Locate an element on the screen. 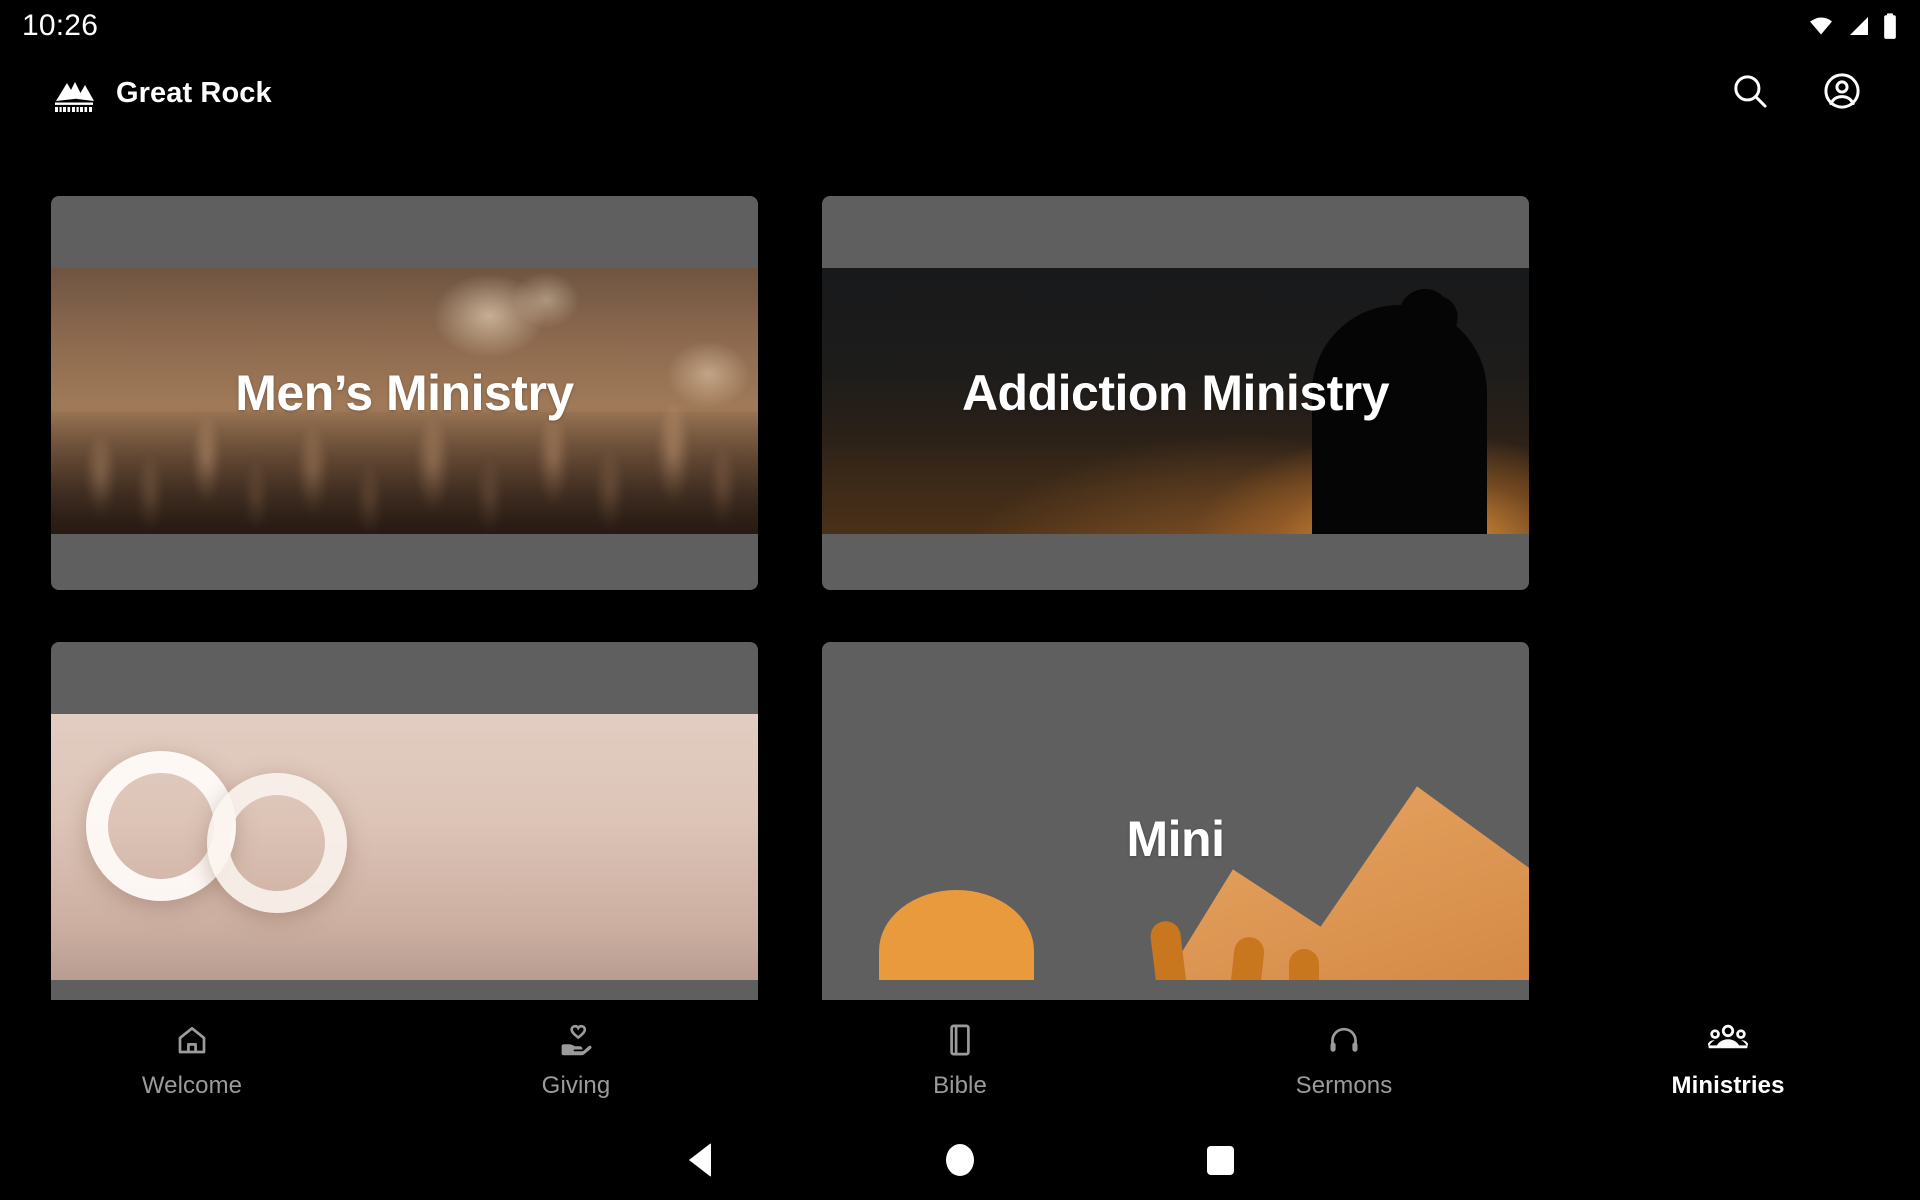 Image resolution: width=1920 pixels, height=1200 pixels. ministry-card: Mini is located at coordinates (1175, 821).